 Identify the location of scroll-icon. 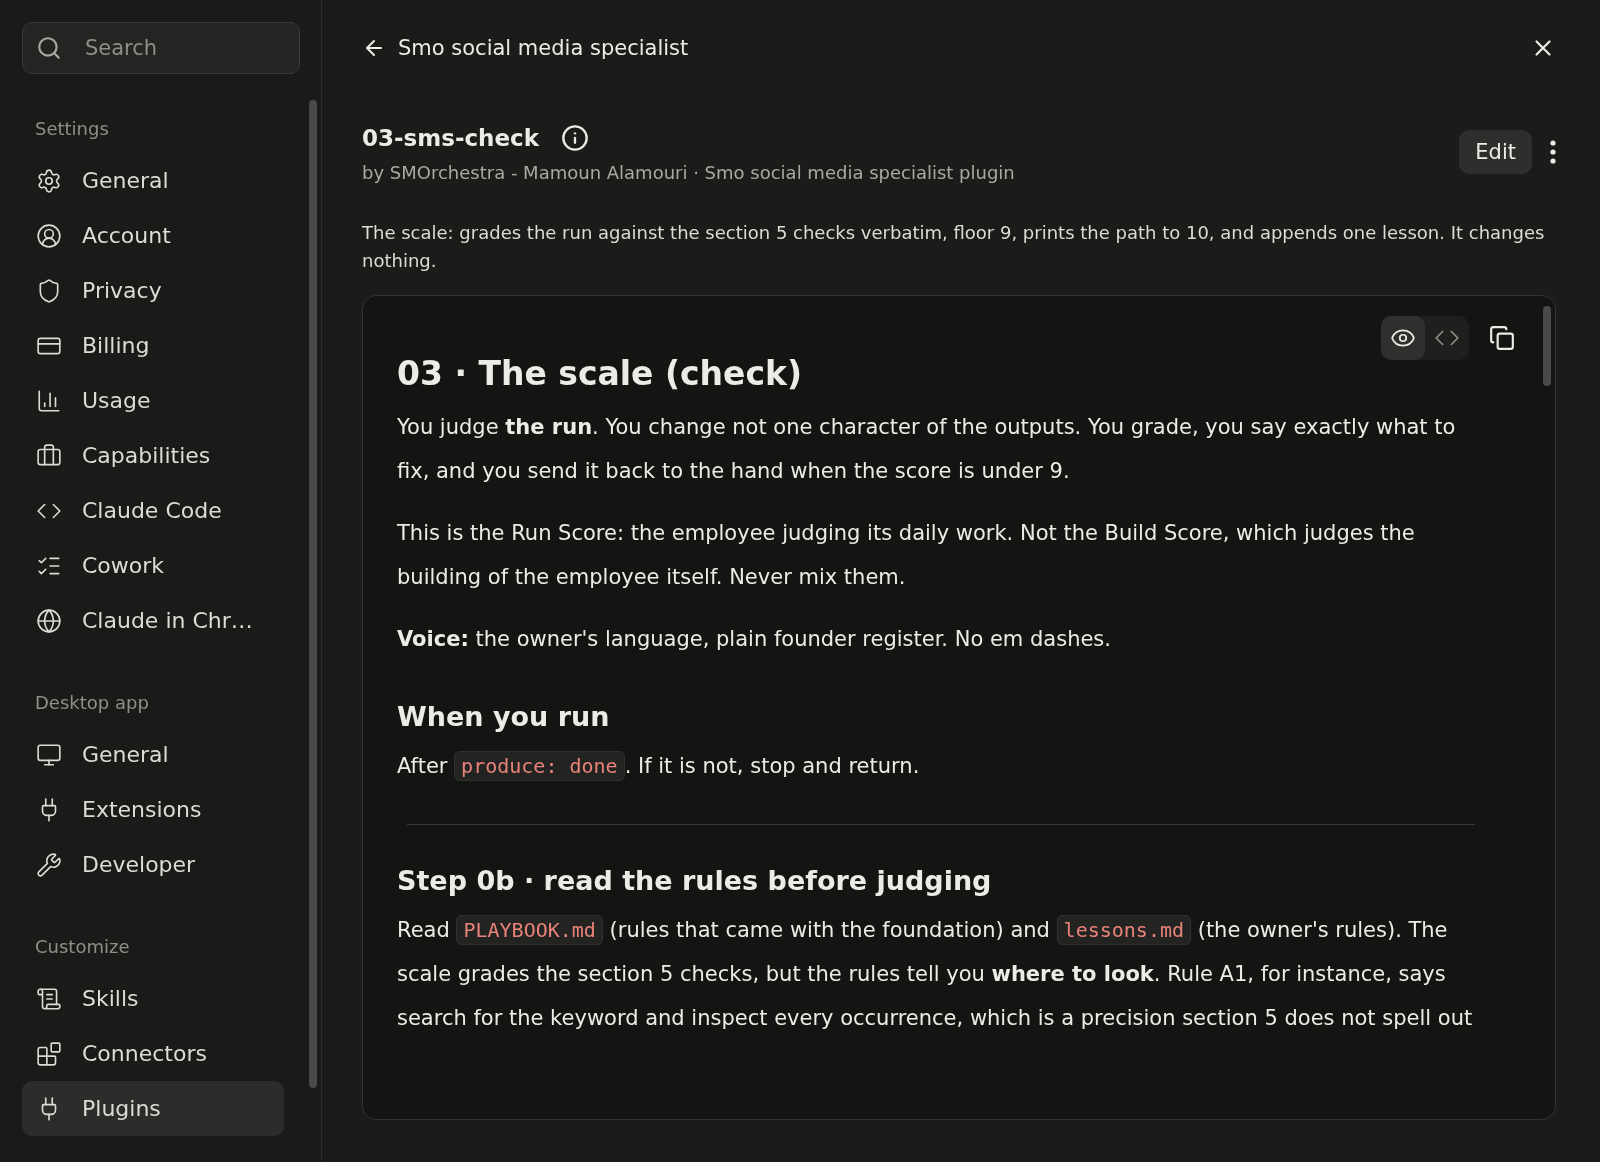
(49, 998).